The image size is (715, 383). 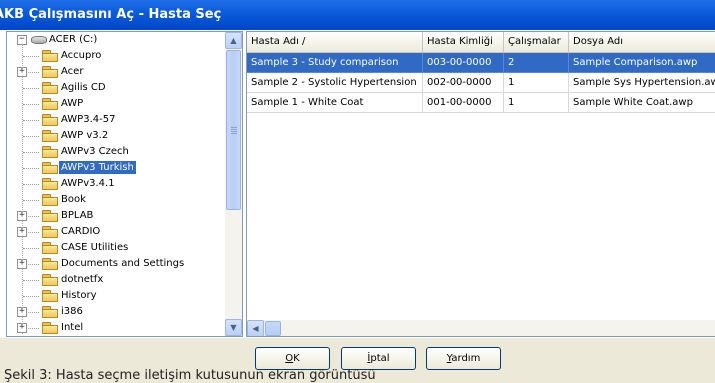 I want to click on help-button: Yardım, so click(x=463, y=358).